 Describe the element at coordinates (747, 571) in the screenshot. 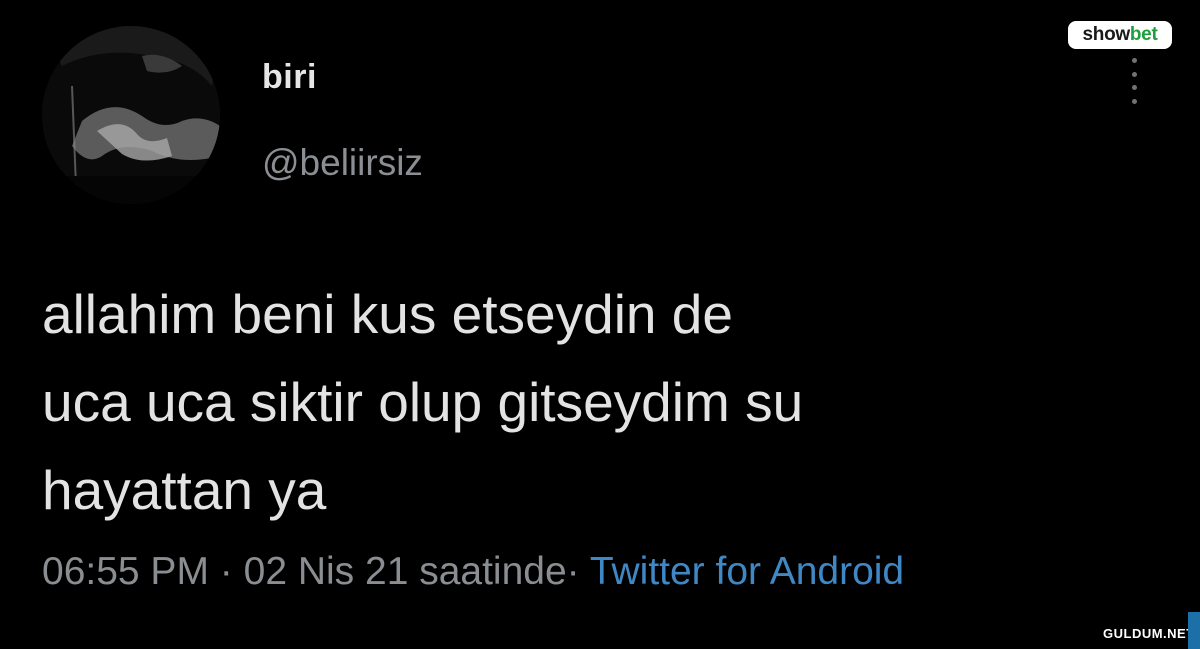

I see `tweet-source-link: Twitter for Android` at that location.